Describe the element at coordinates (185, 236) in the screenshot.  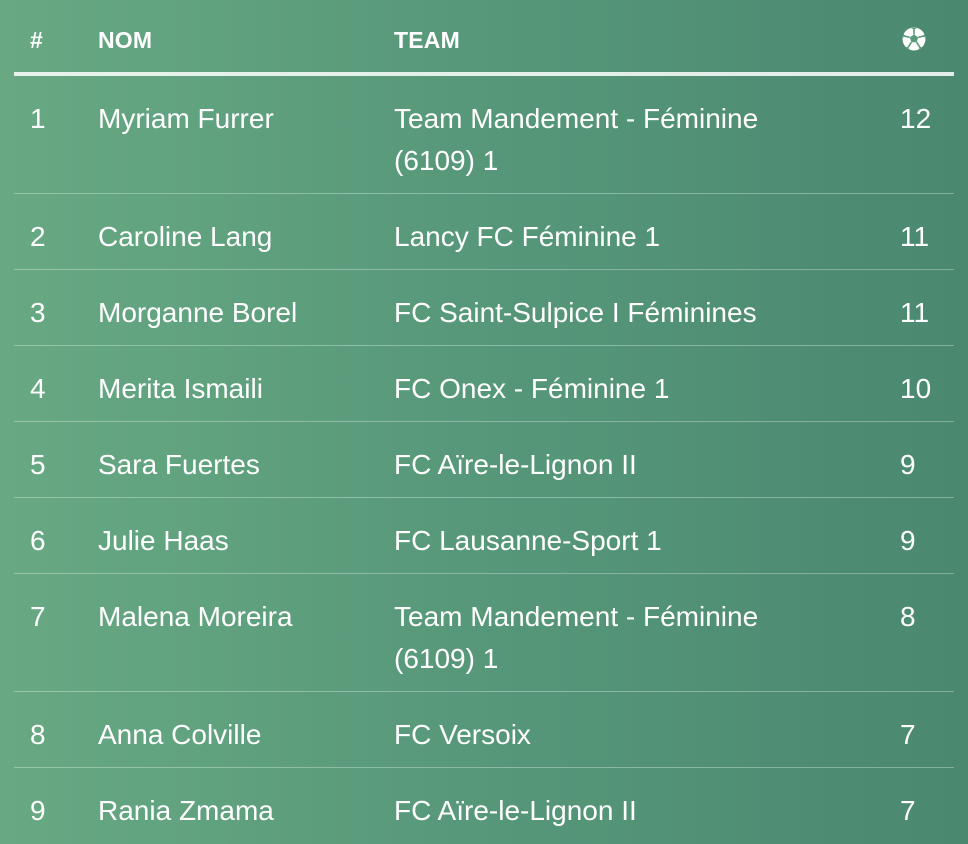
I see `player-name-cell: Caroline Lang` at that location.